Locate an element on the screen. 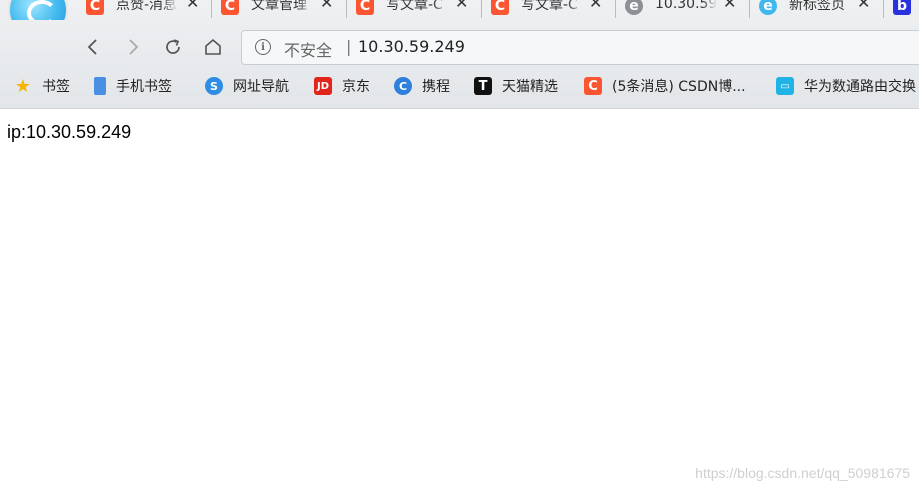  browser-logo-icon is located at coordinates (38, 10).